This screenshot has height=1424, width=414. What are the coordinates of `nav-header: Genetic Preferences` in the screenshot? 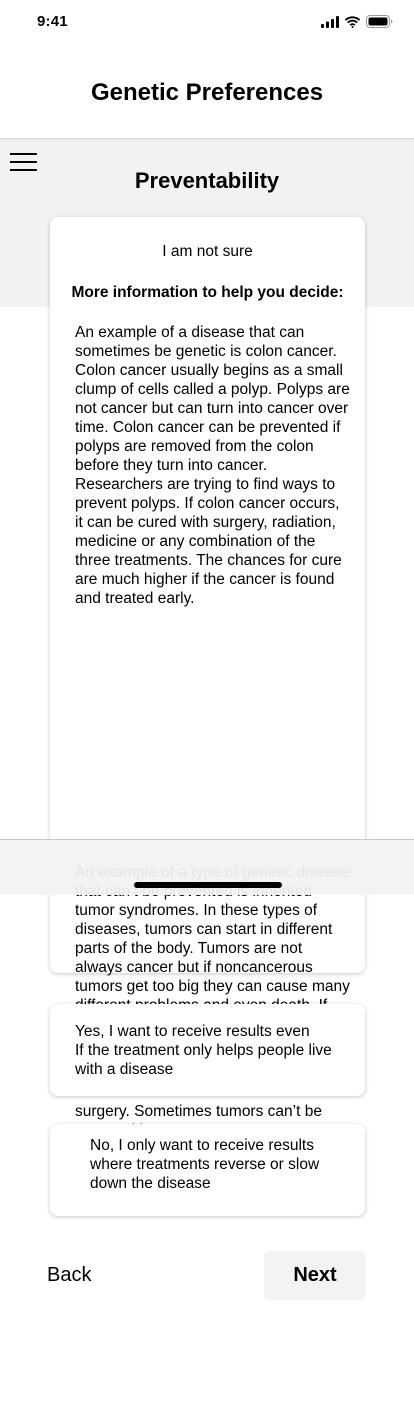 It's located at (207, 91).